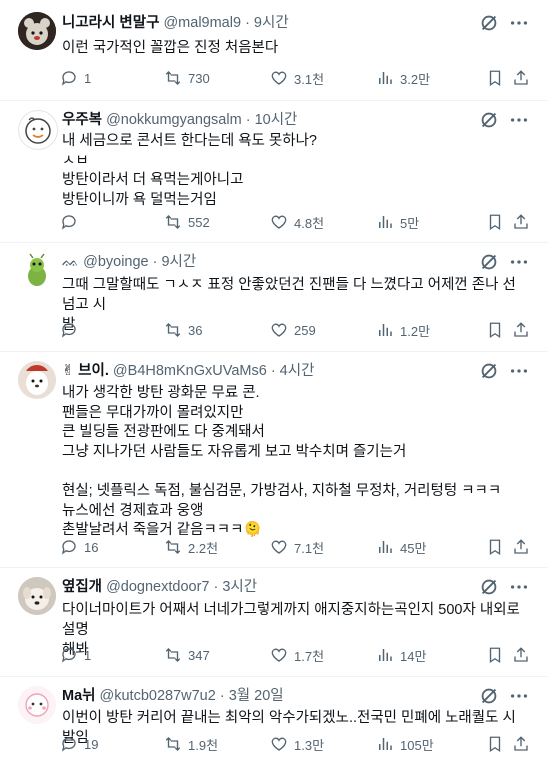 The height and width of the screenshot is (763, 548). Describe the element at coordinates (272, 120) in the screenshot. I see `post-time: · 10시간` at that location.